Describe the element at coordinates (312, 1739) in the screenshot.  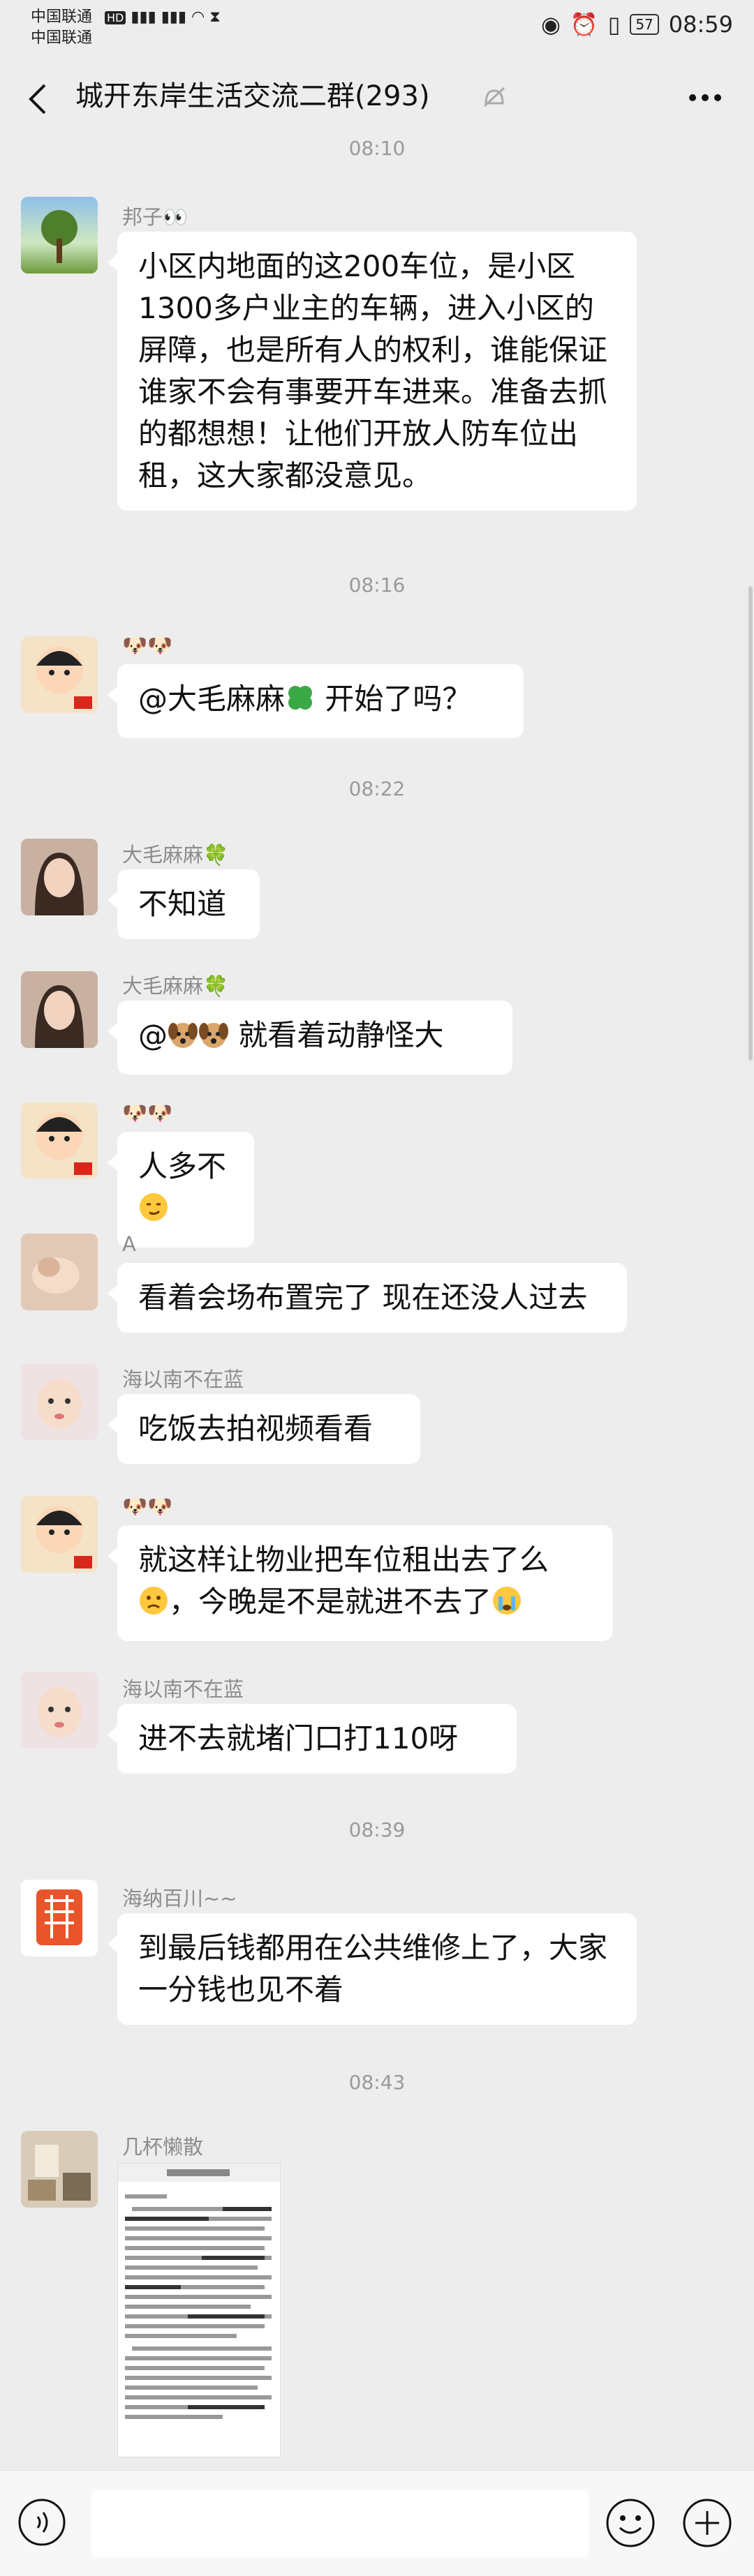
I see `message-bubble: 进不去就堵门口打110呀` at that location.